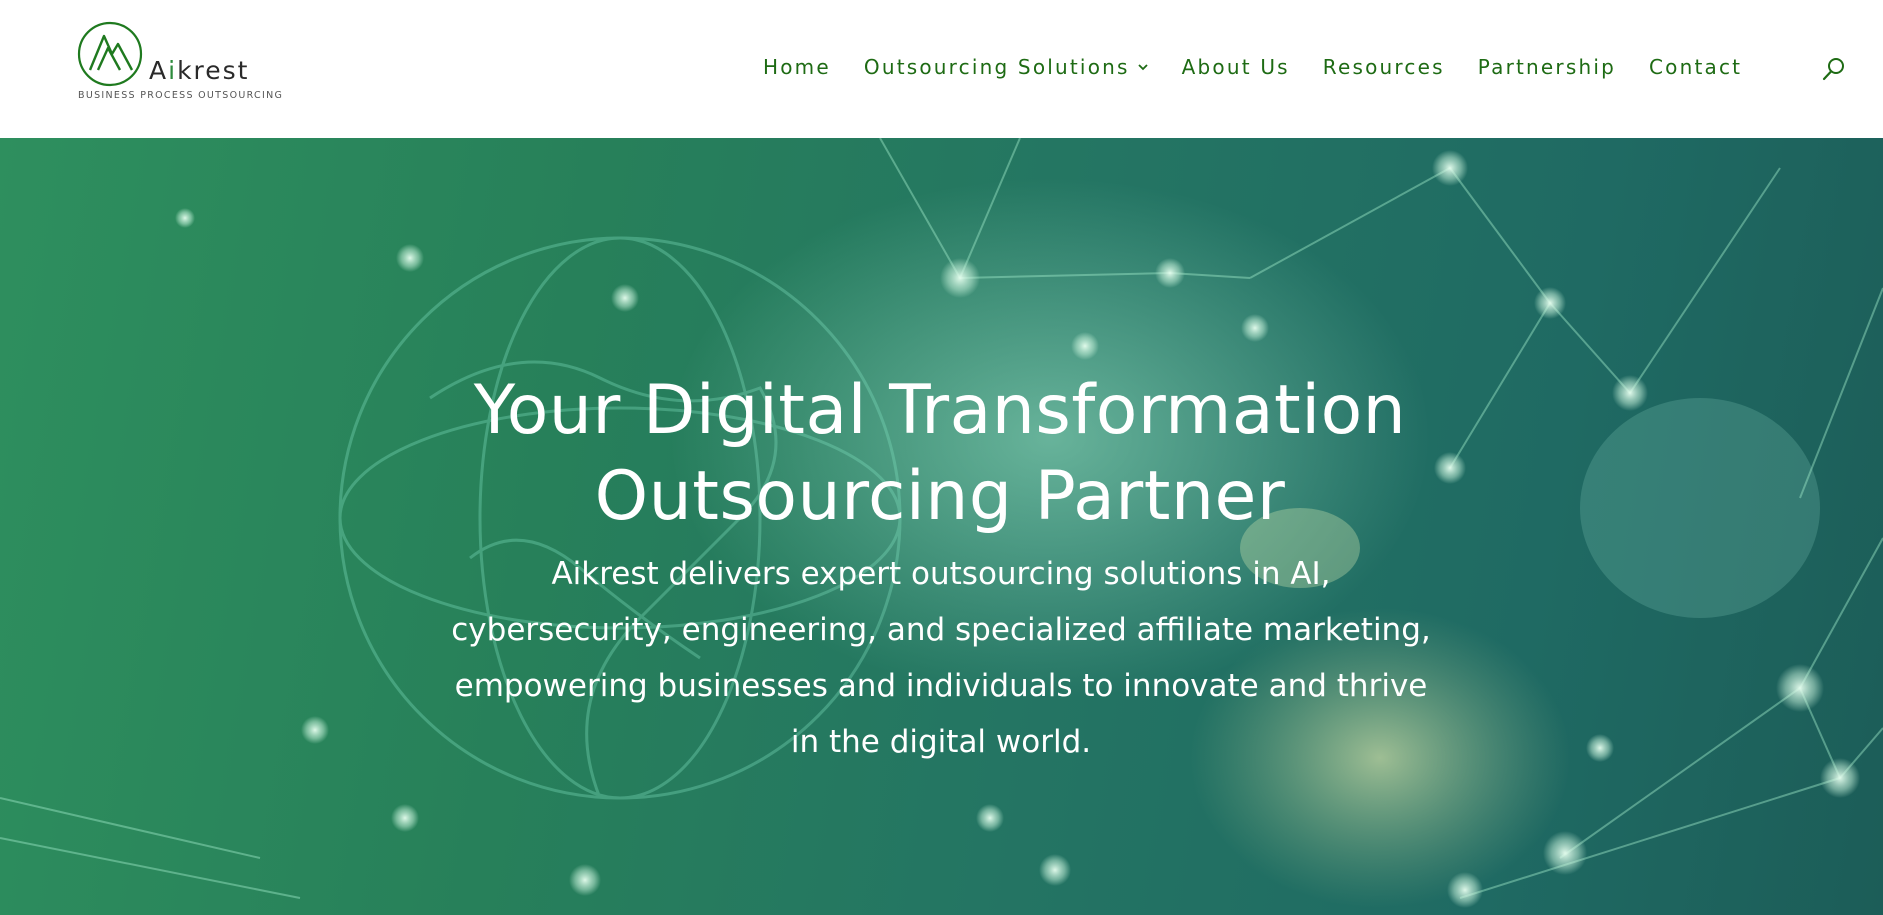 The height and width of the screenshot is (915, 1883). I want to click on chevron-down-icon, so click(1143, 67).